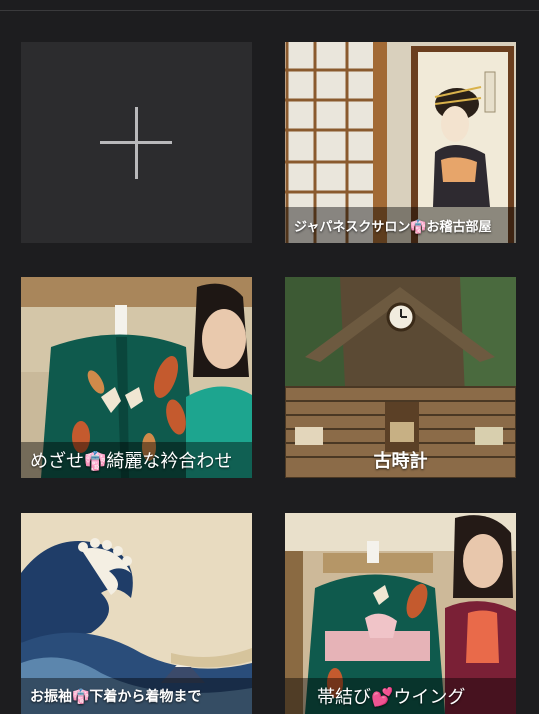 The image size is (539, 714). Describe the element at coordinates (400, 461) in the screenshot. I see `album-title: 古時計` at that location.